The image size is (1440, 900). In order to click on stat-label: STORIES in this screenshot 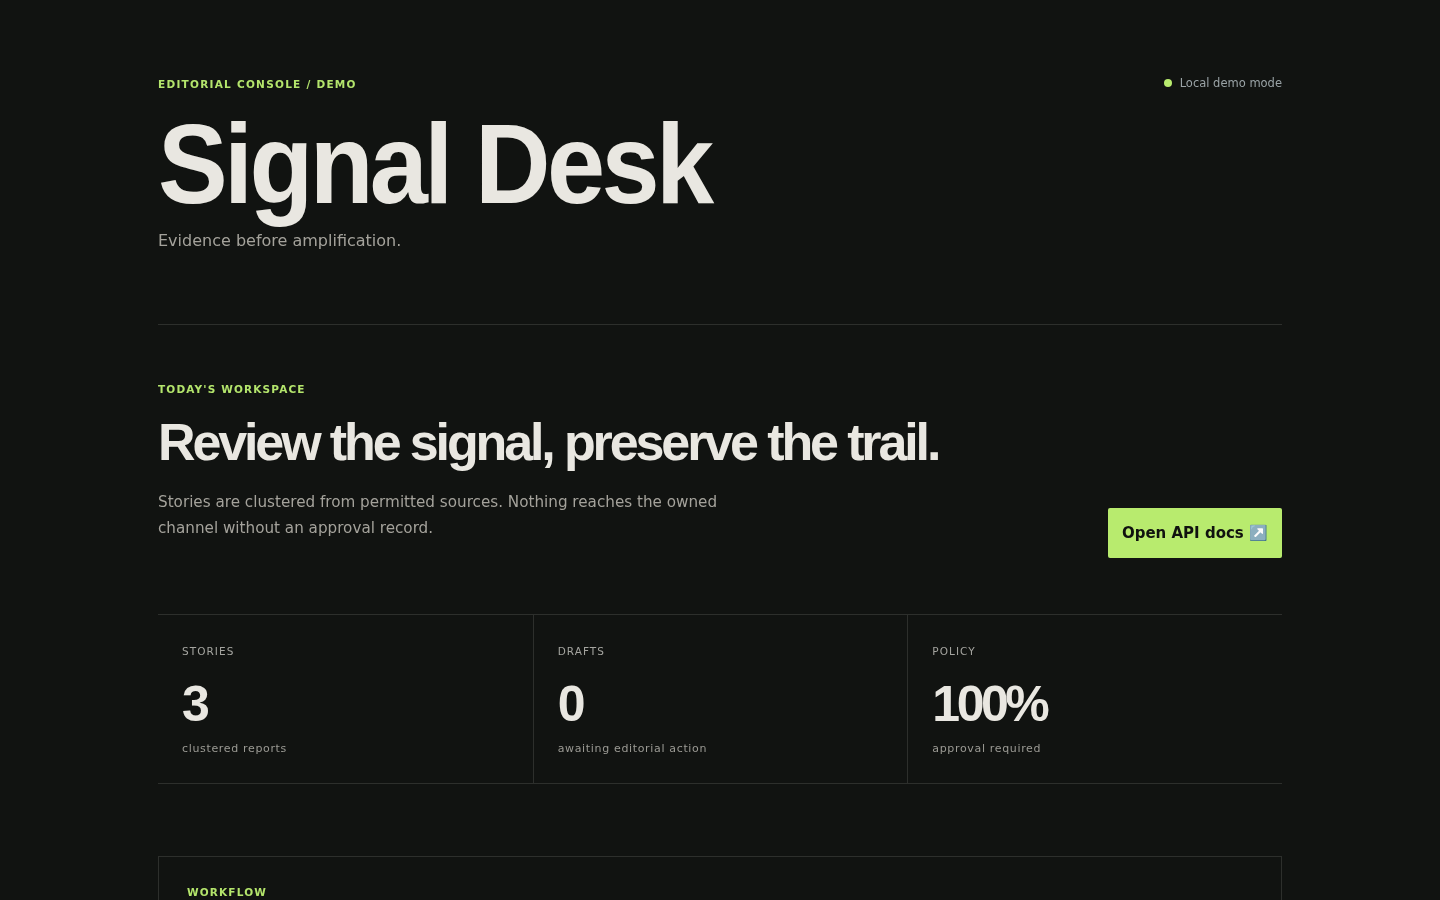, I will do `click(209, 651)`.